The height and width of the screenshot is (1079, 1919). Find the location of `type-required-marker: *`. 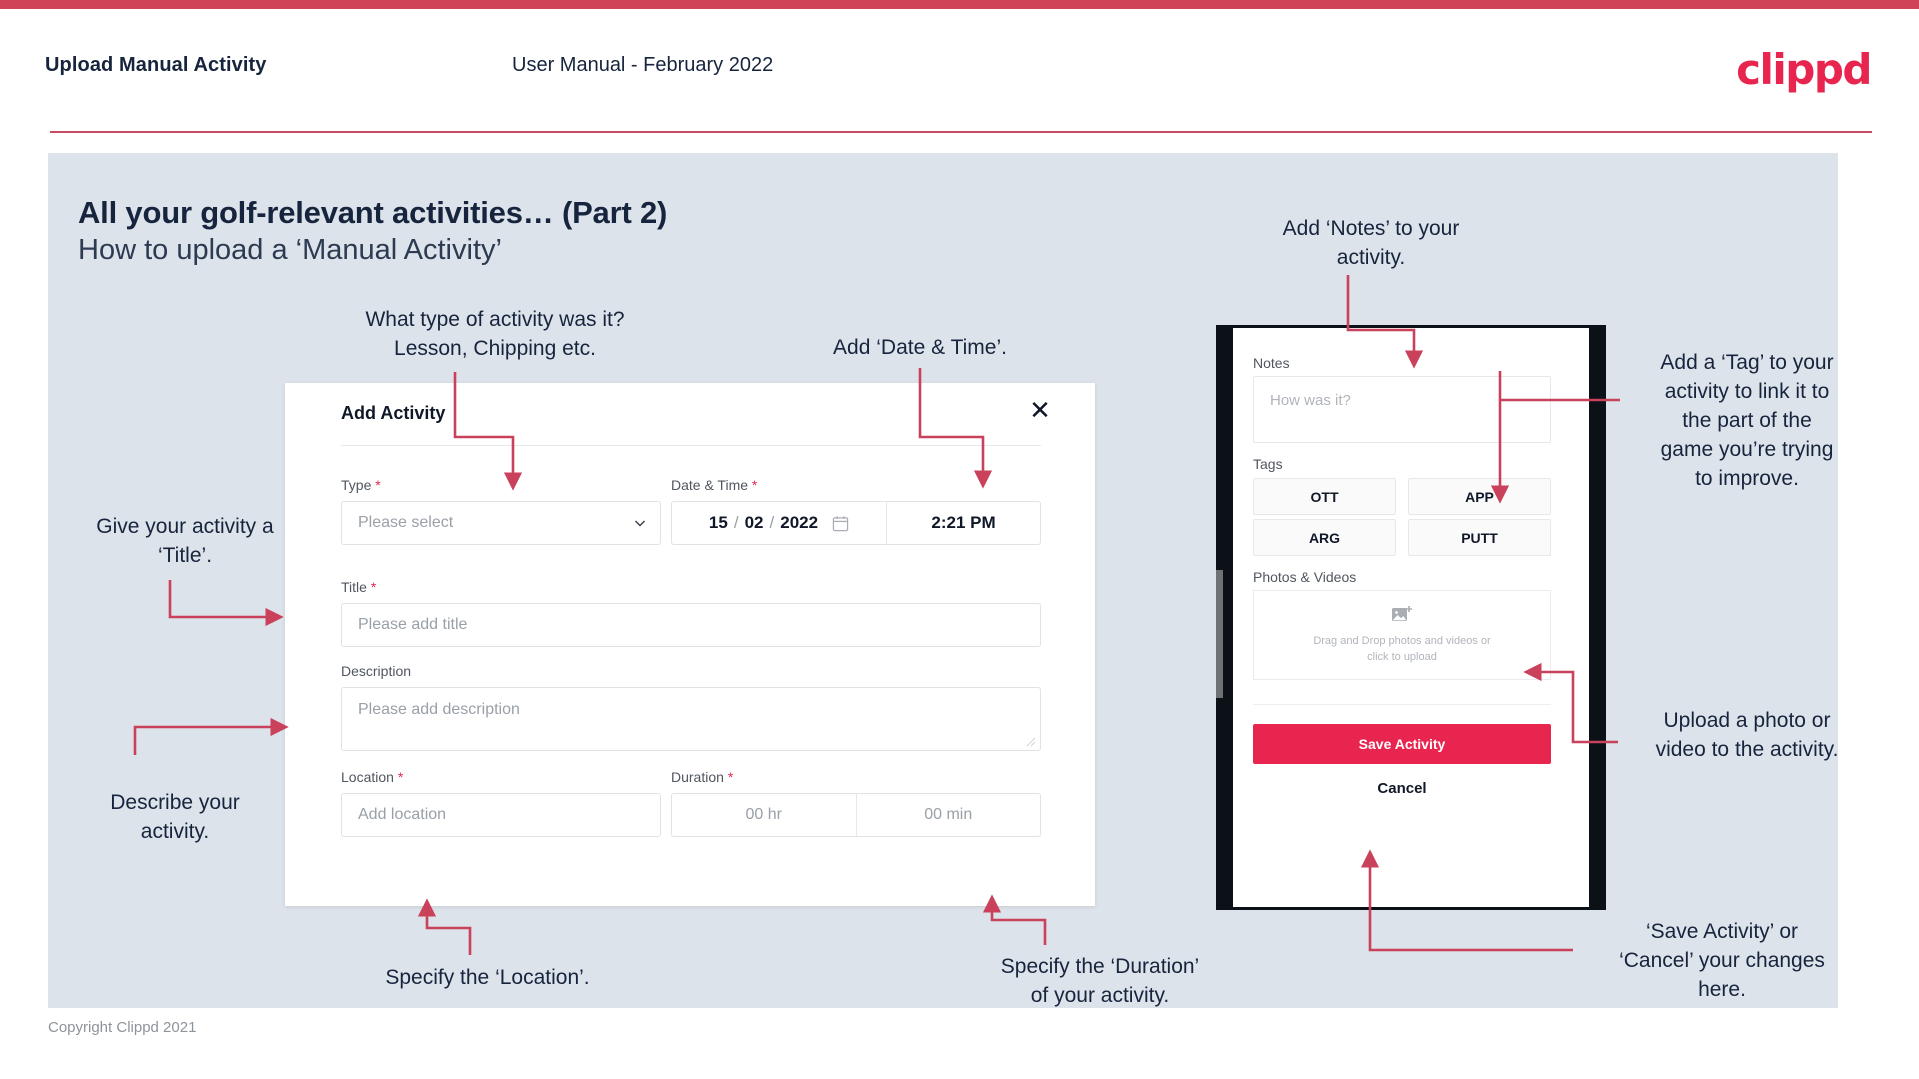

type-required-marker: * is located at coordinates (378, 485).